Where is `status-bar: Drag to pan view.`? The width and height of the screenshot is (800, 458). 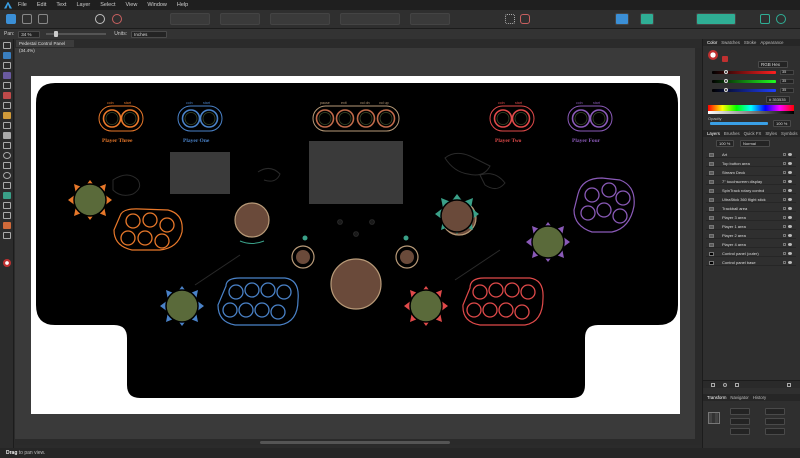 status-bar: Drag to pan view. is located at coordinates (400, 453).